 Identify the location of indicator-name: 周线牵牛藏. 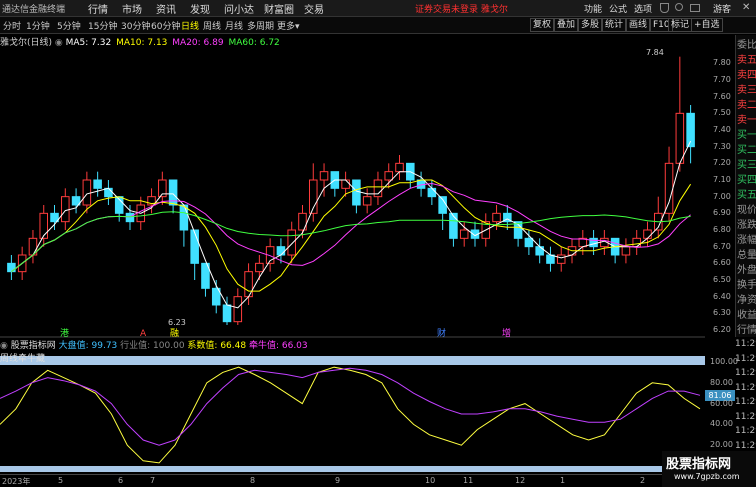
(23, 359).